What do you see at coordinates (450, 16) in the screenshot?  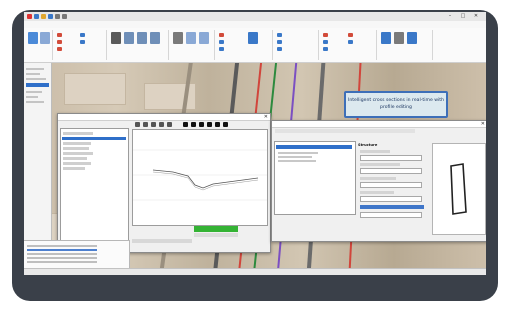 I see `minimize-button: –` at bounding box center [450, 16].